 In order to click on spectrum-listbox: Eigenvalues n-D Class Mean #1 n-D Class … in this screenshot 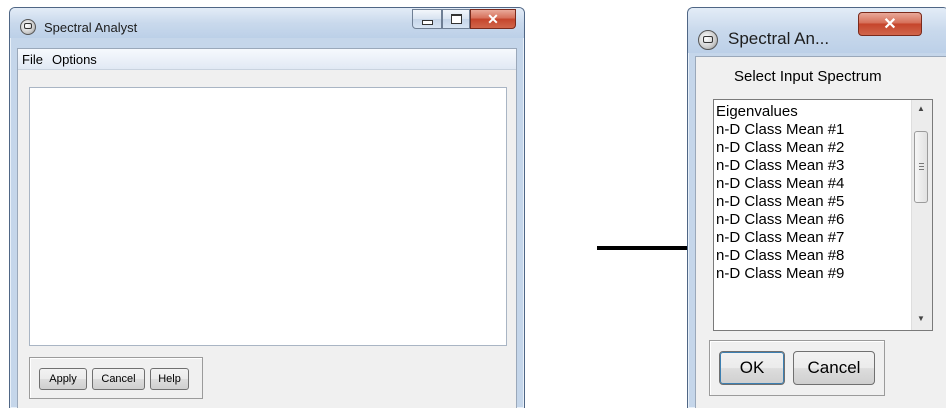, I will do `click(823, 215)`.